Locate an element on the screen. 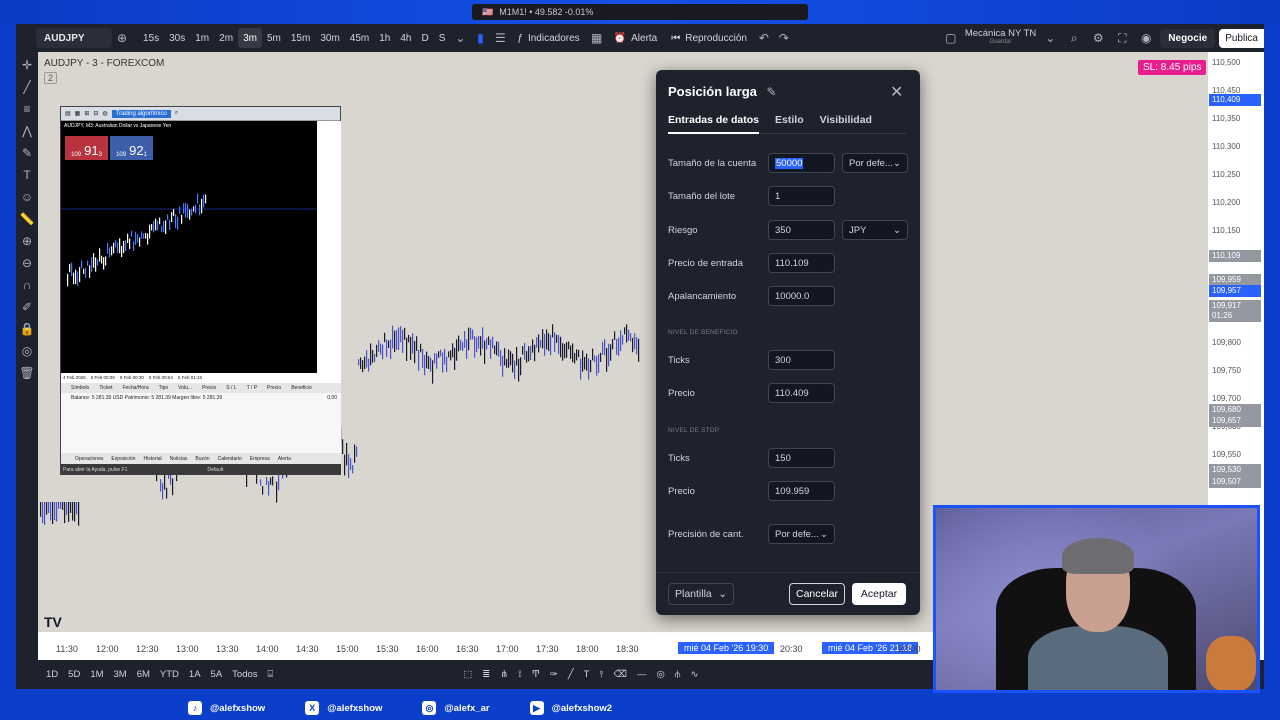 This screenshot has height=720, width=1280. template-dropdown: Plantilla ⌄ is located at coordinates (701, 594).